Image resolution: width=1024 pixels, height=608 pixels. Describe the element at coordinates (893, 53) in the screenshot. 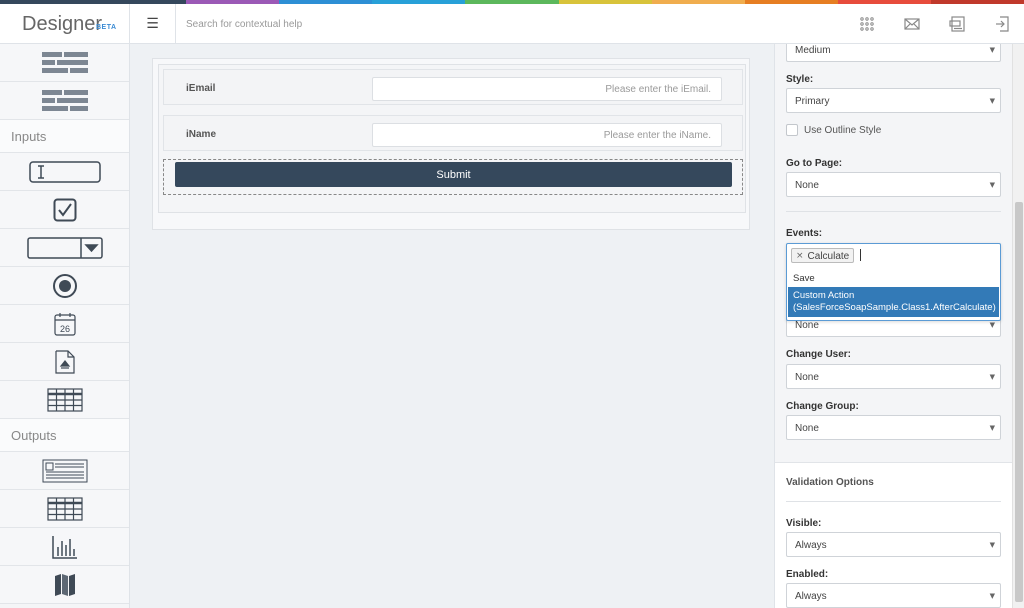

I see `size-select: Medium ▼` at that location.